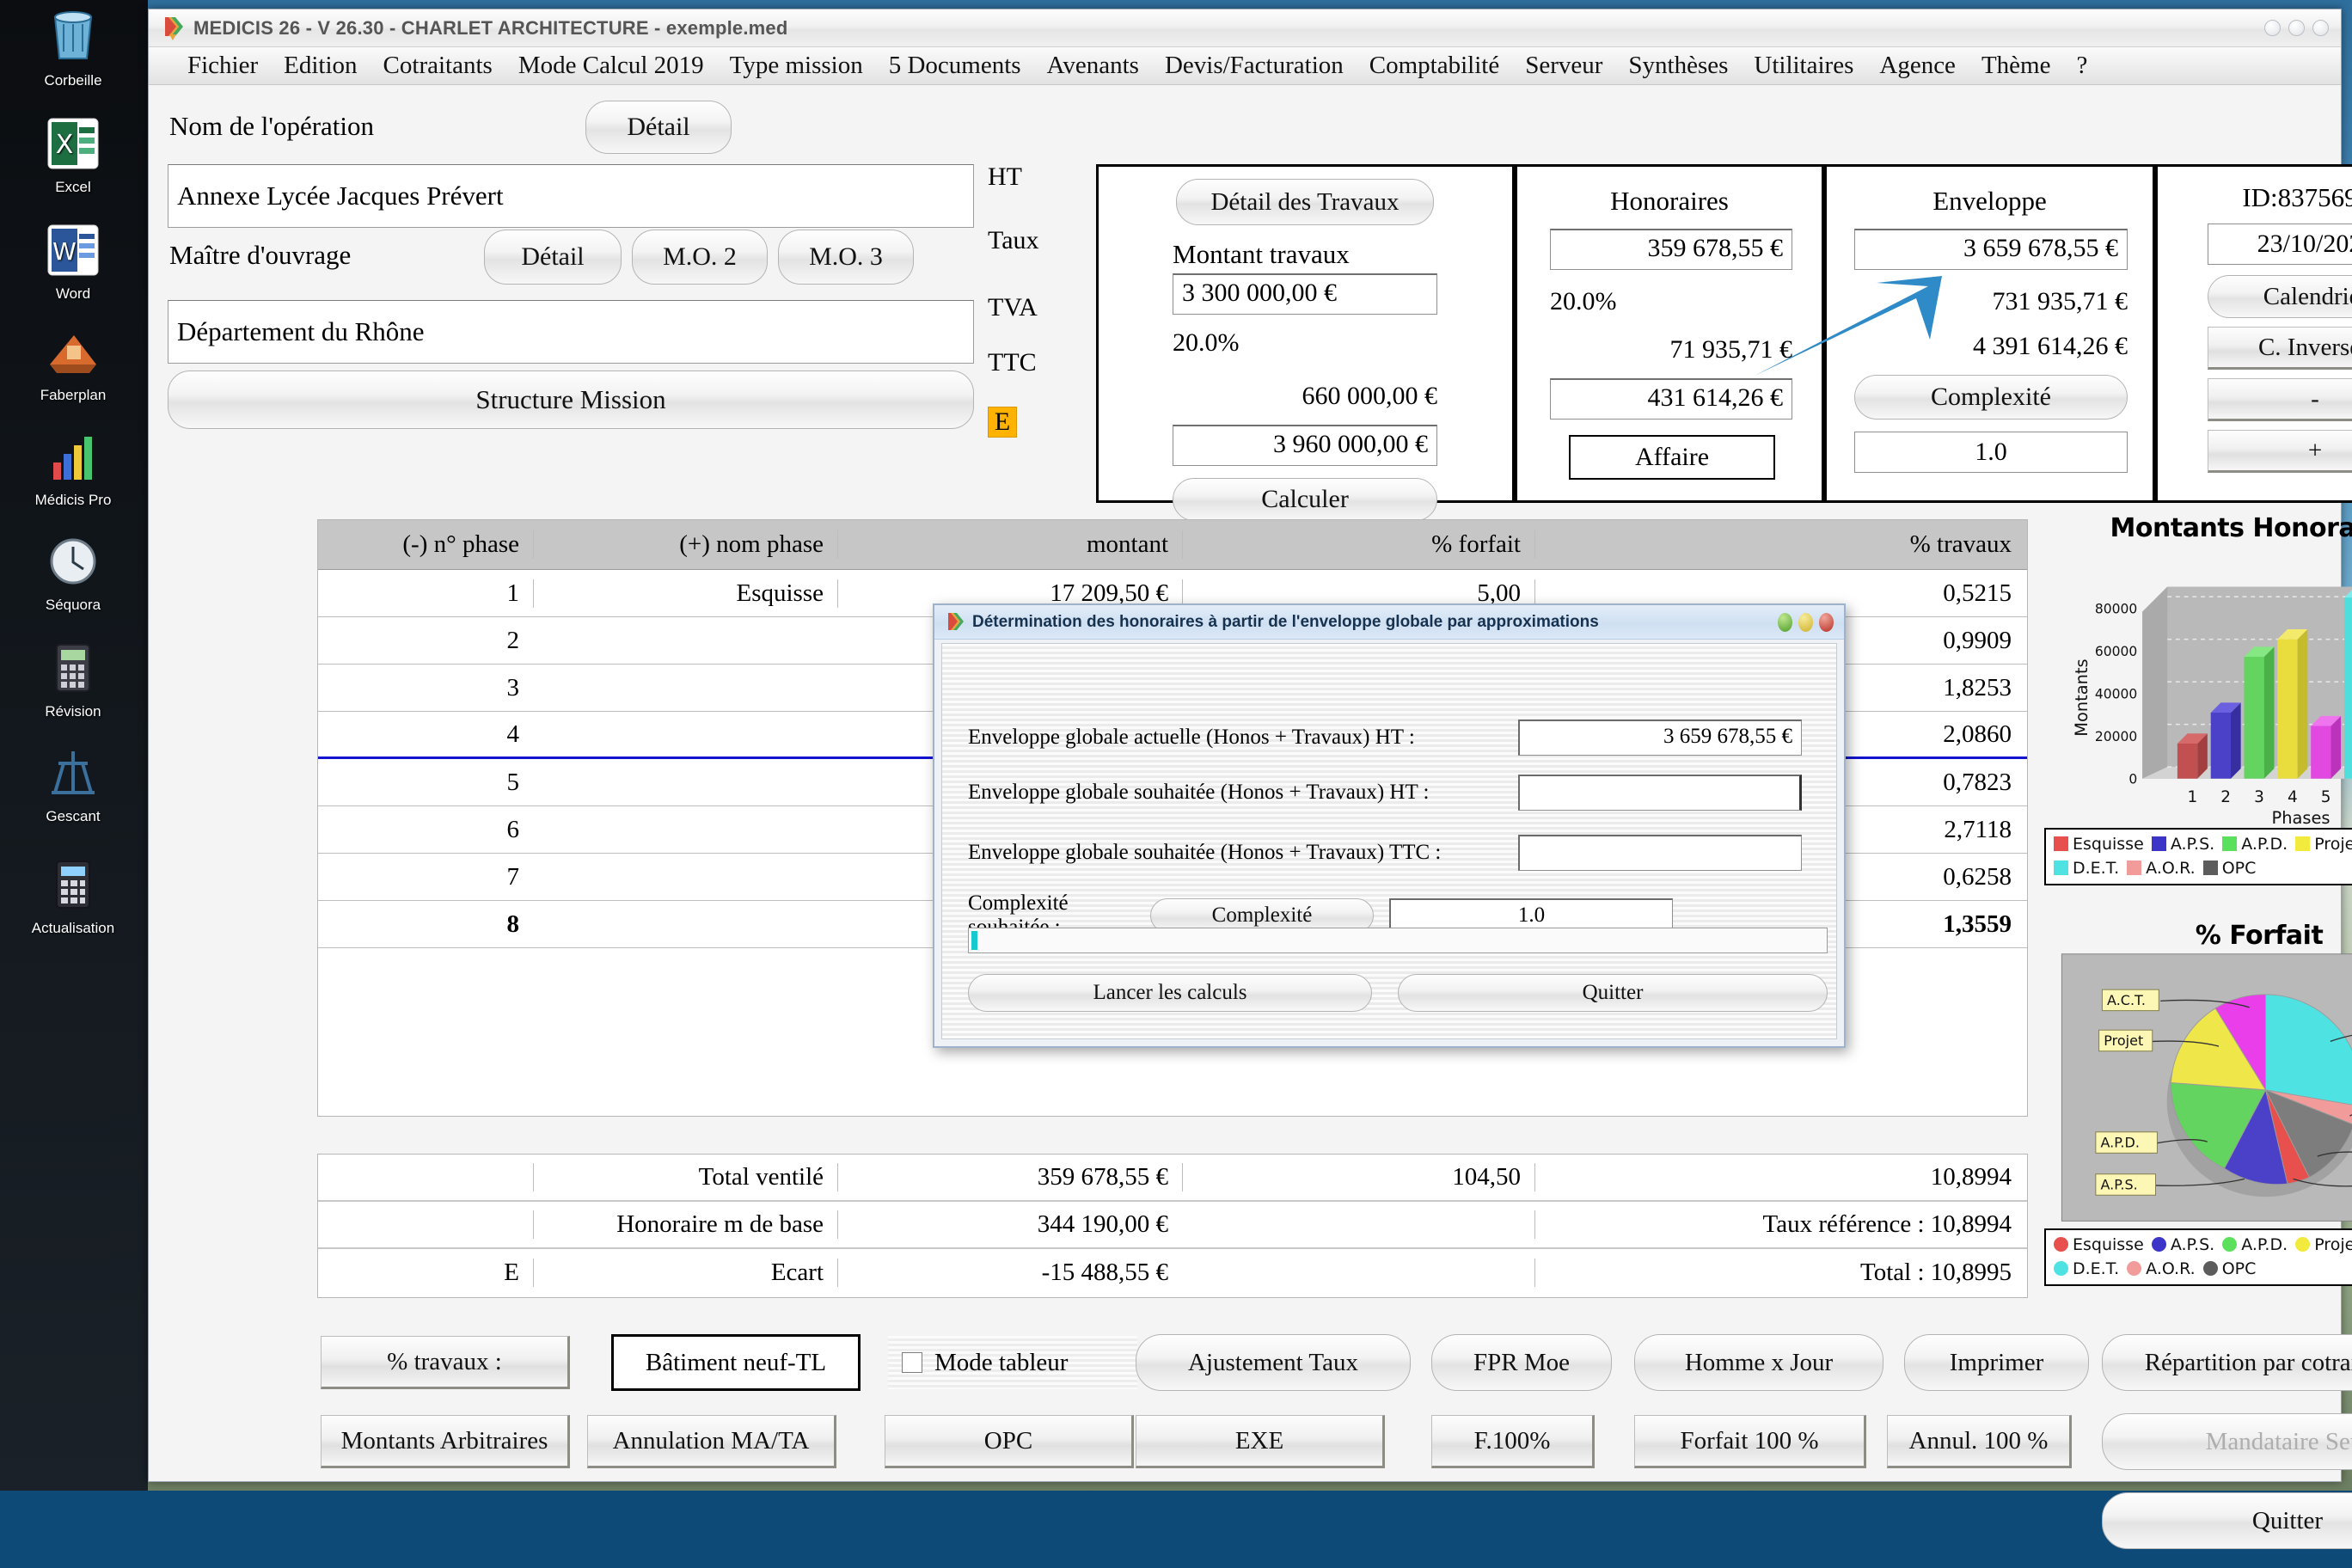 Image resolution: width=2352 pixels, height=1568 pixels. I want to click on desktop-icon-sequora: Séquora, so click(73, 572).